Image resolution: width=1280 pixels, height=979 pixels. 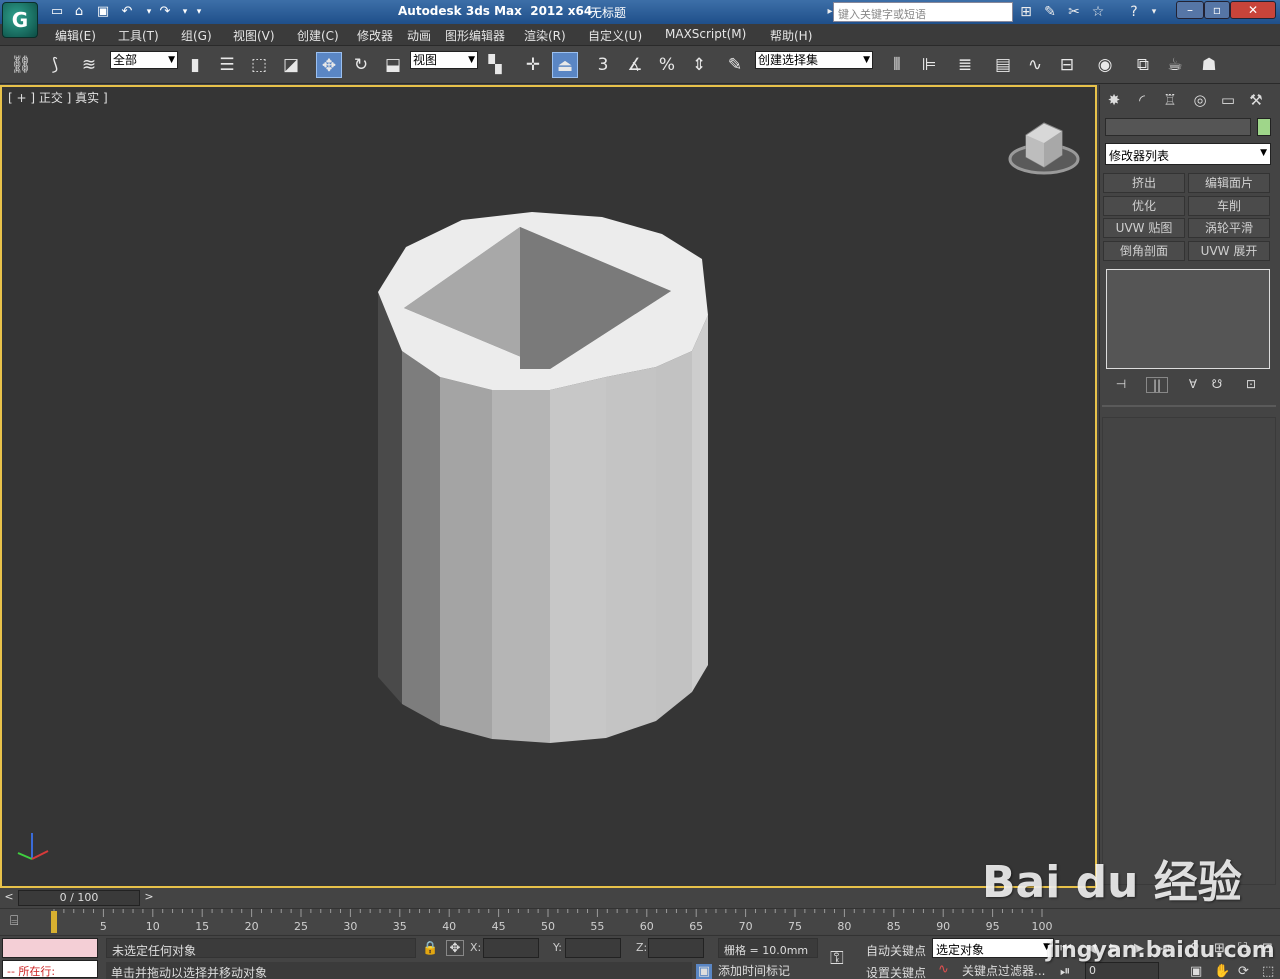 What do you see at coordinates (1178, 127) in the screenshot?
I see `object-name-field` at bounding box center [1178, 127].